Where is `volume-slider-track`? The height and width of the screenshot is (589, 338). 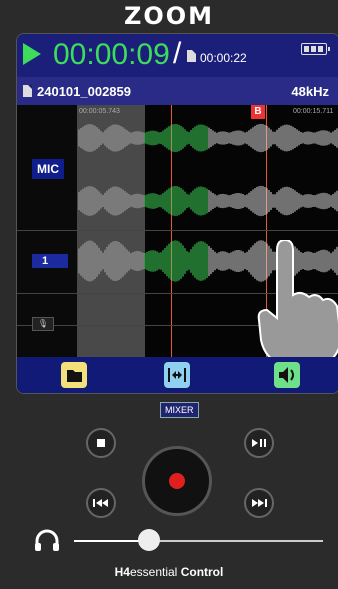 volume-slider-track is located at coordinates (198, 541).